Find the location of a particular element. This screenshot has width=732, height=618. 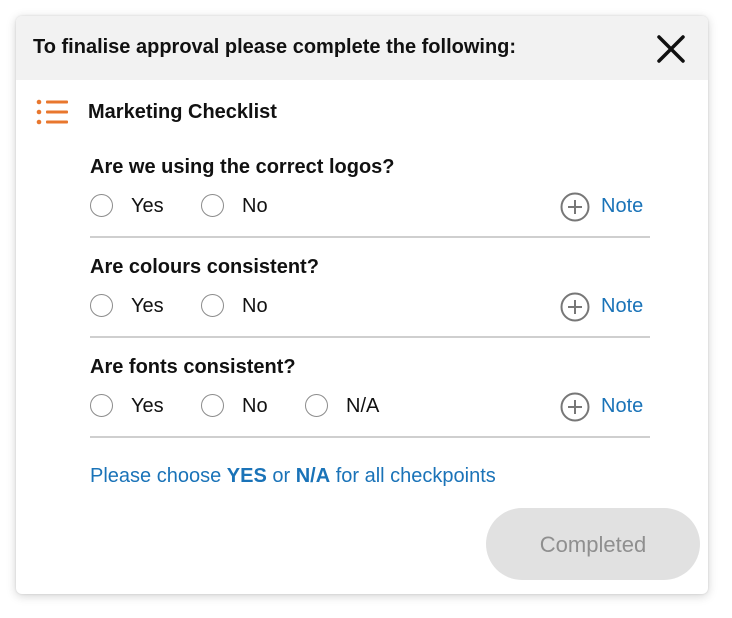

completed-button: Completed is located at coordinates (593, 544).